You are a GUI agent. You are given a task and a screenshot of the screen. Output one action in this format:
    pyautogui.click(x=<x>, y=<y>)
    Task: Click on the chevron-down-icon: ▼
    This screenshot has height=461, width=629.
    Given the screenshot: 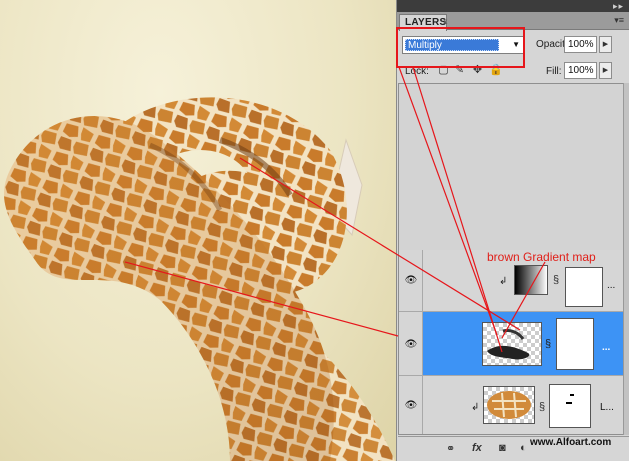 What is the action you would take?
    pyautogui.click(x=516, y=44)
    